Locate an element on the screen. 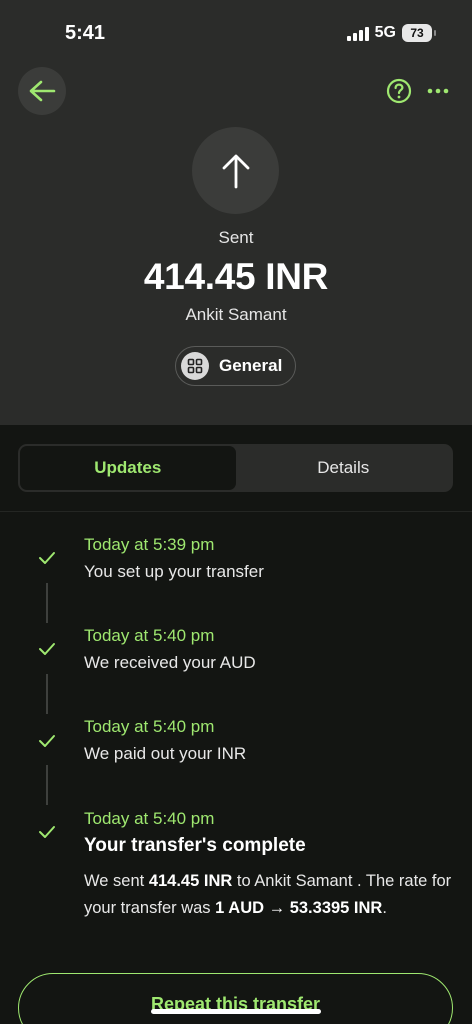 The image size is (472, 1024). category-chip: General is located at coordinates (235, 366).